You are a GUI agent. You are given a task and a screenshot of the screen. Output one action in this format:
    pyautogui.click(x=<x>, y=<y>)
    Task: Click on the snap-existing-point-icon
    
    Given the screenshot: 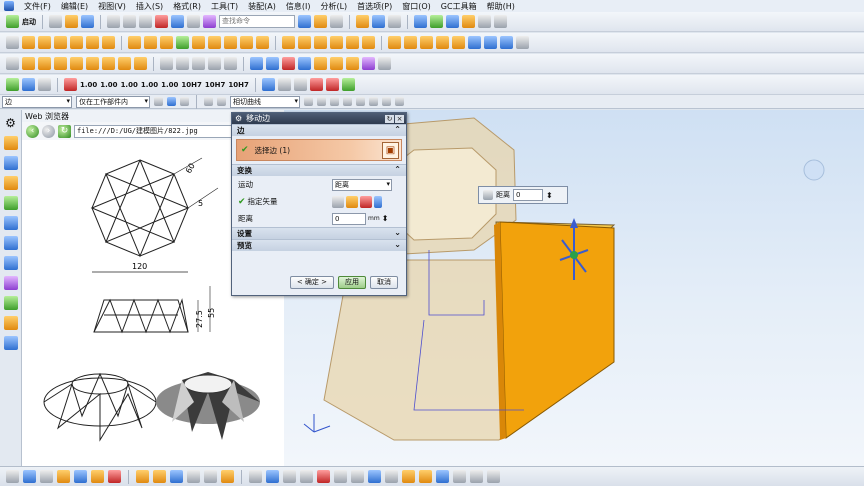 What is the action you would take?
    pyautogui.click(x=373, y=101)
    